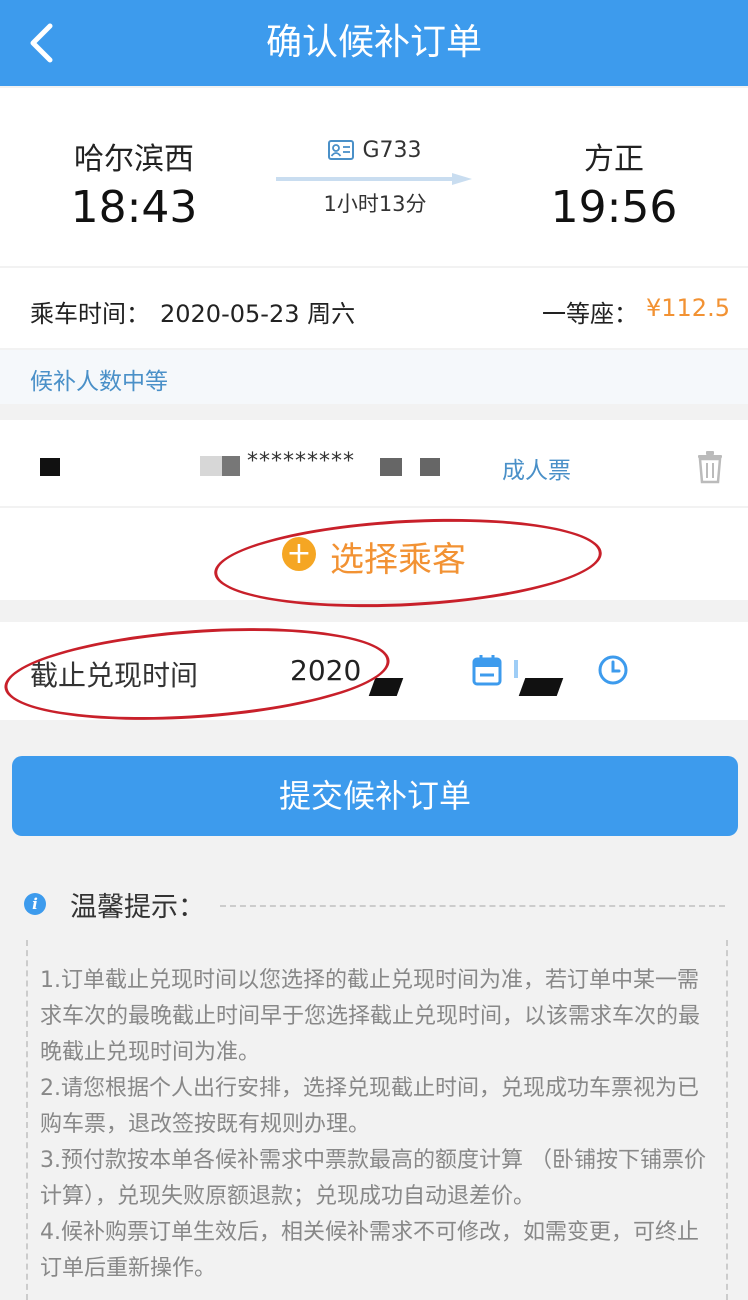  I want to click on deadline-label: 截止兑现时间, so click(114, 675).